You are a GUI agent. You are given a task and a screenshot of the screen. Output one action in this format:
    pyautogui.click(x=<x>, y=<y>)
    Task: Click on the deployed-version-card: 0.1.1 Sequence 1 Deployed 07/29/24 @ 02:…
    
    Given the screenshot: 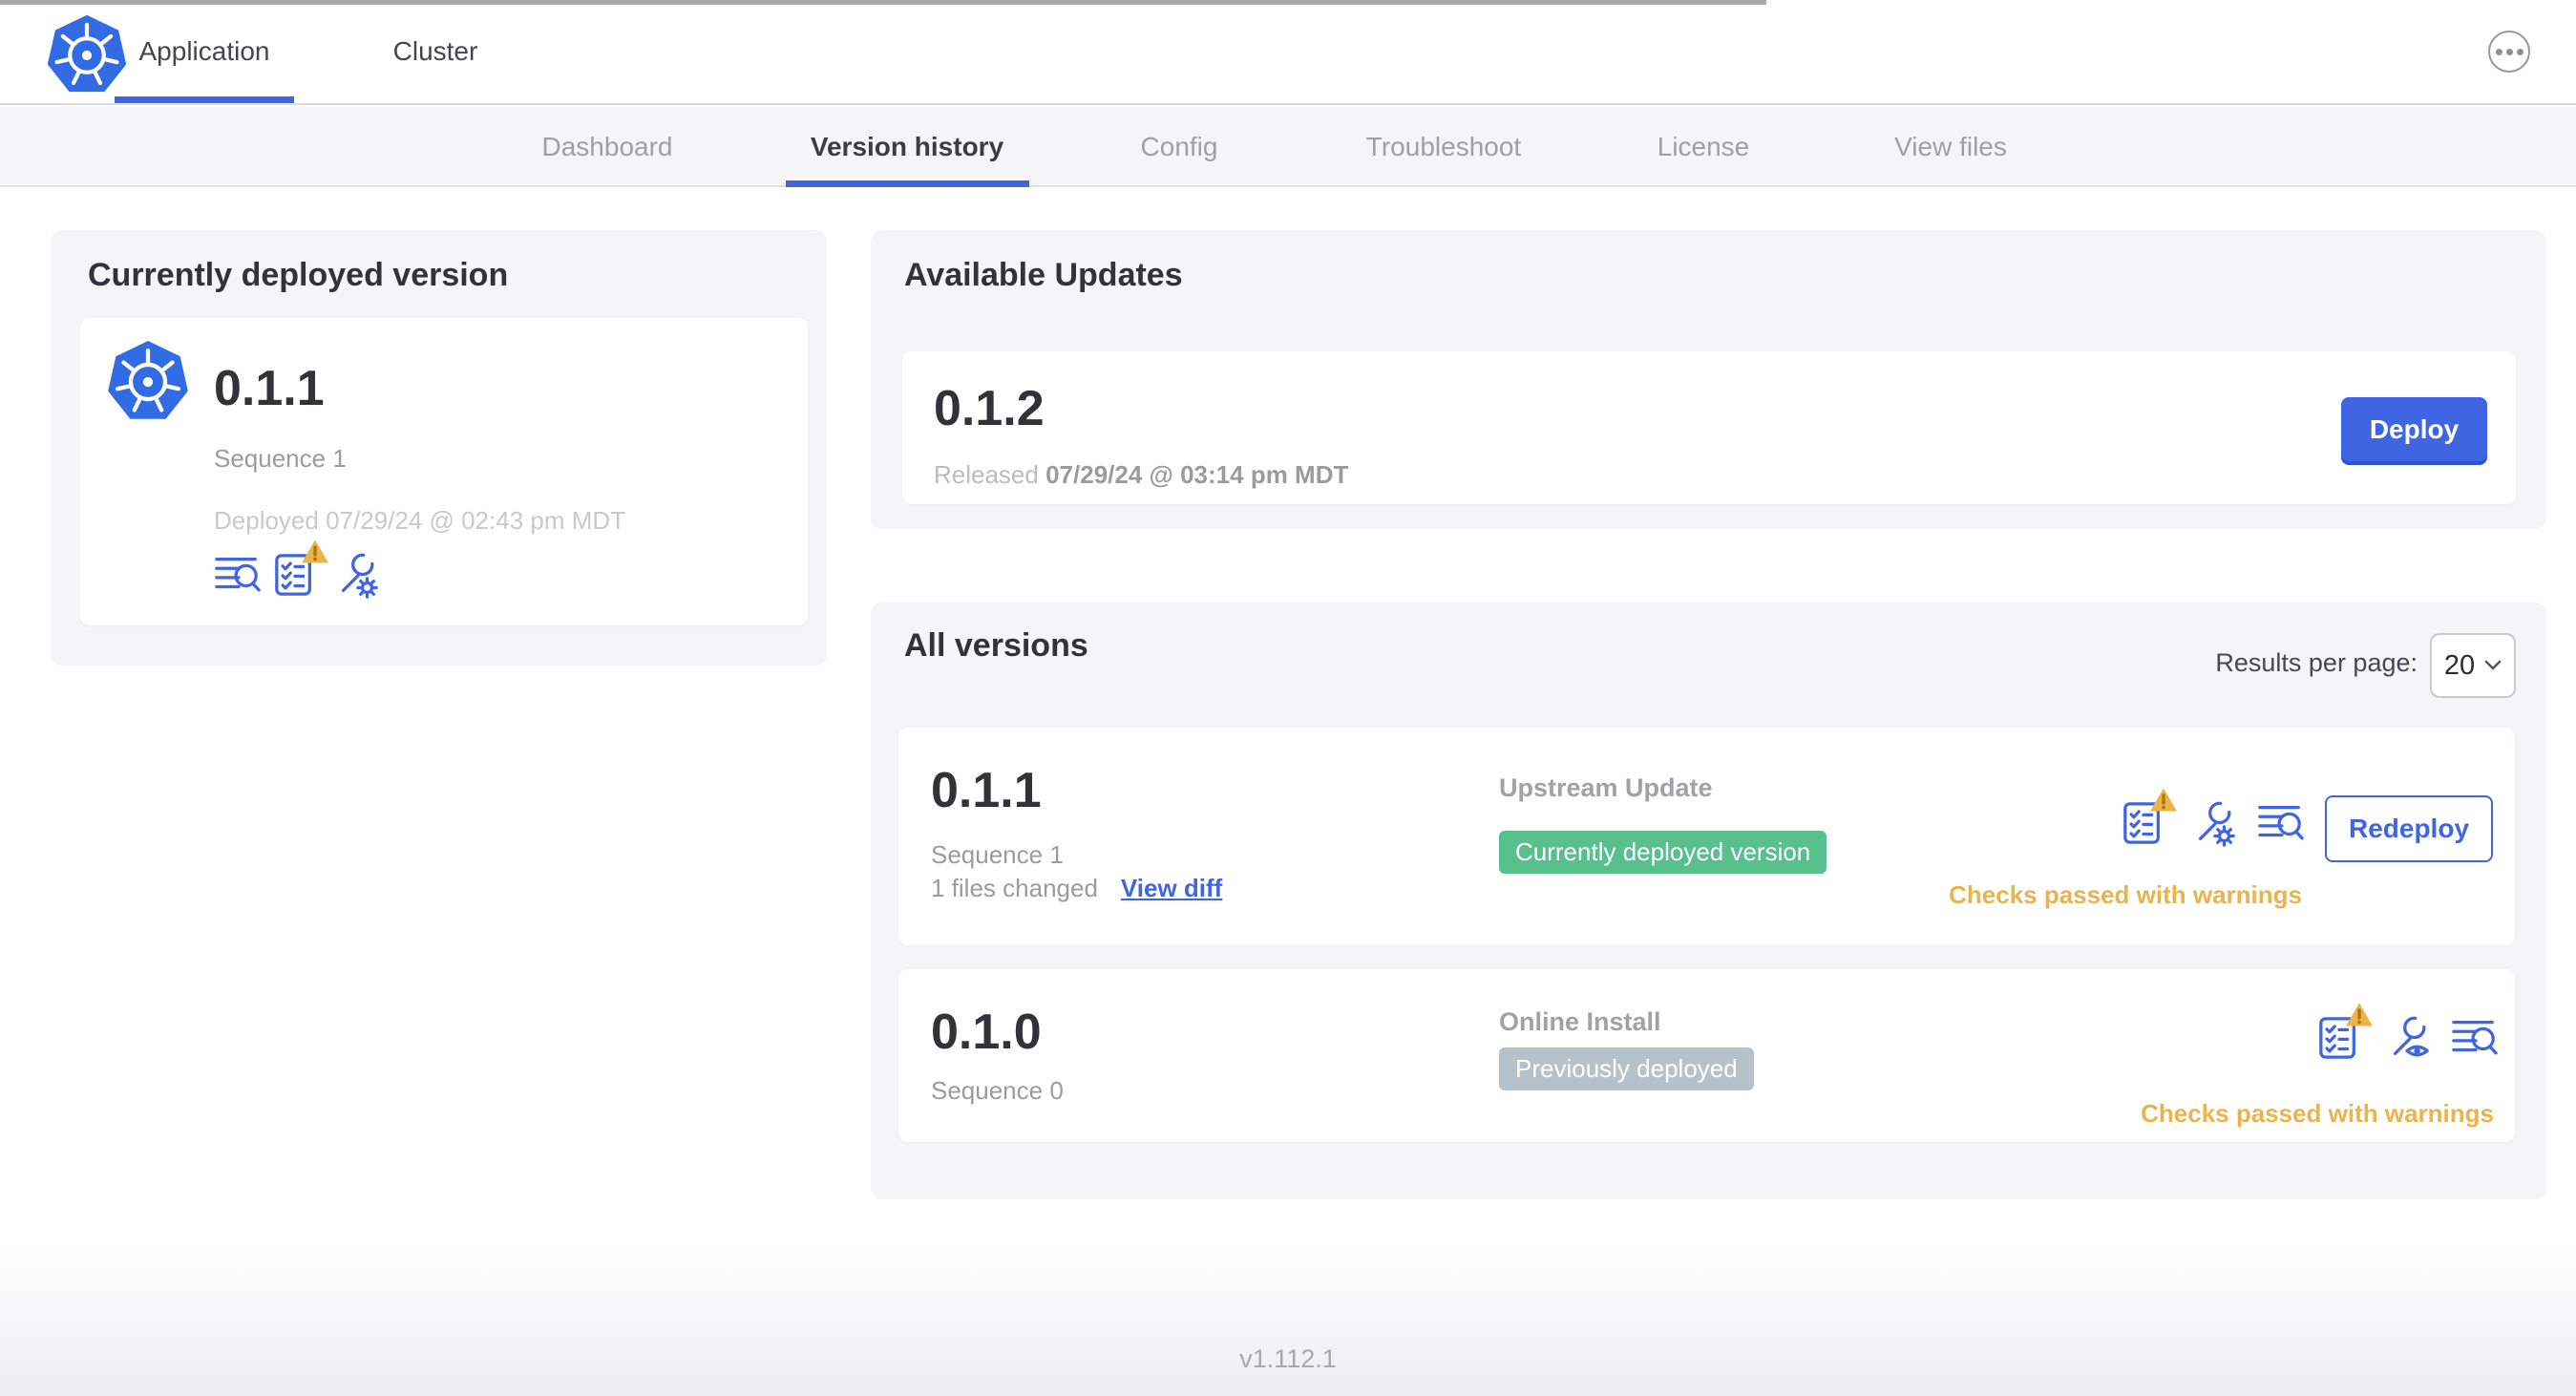 What is the action you would take?
    pyautogui.click(x=444, y=471)
    